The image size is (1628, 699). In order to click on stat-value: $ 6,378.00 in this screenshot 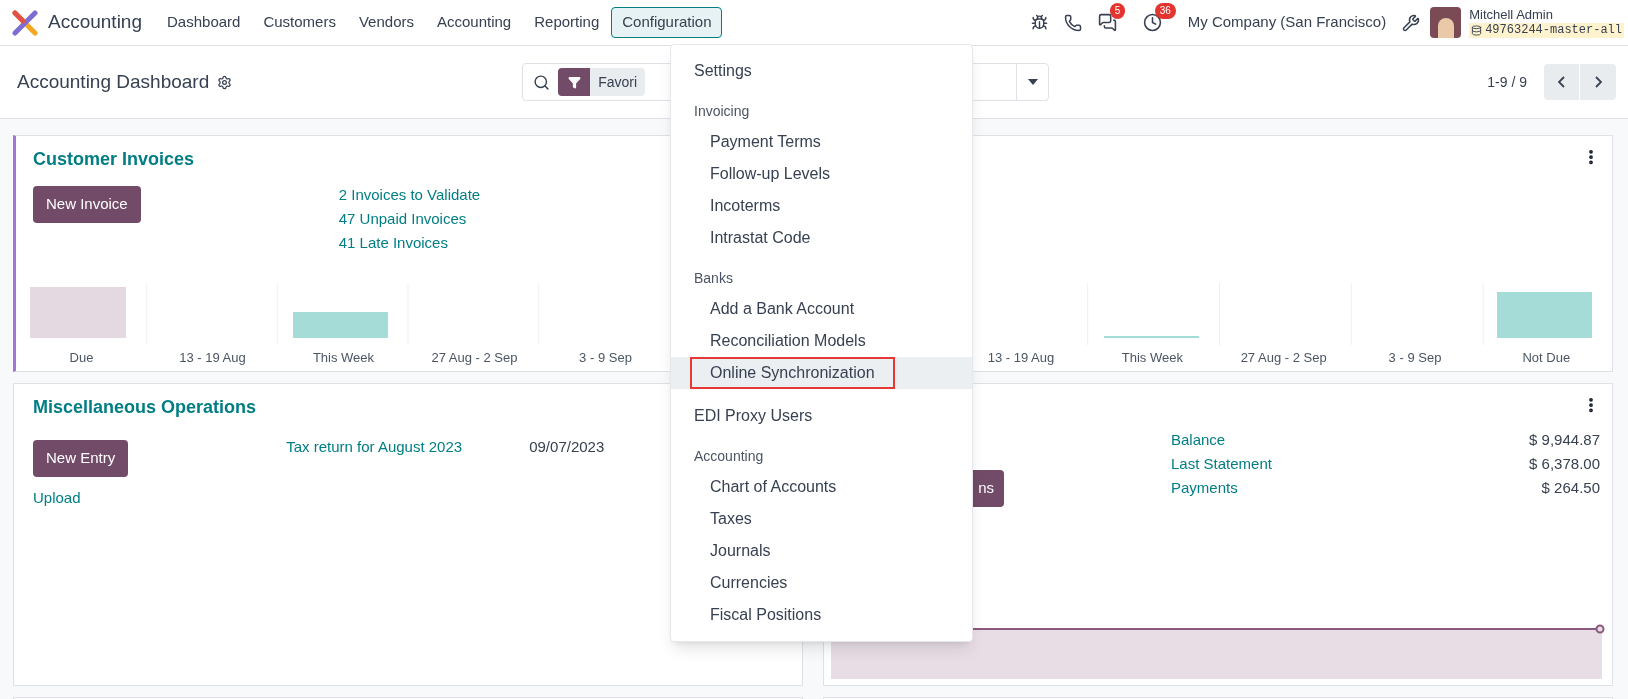, I will do `click(1564, 464)`.